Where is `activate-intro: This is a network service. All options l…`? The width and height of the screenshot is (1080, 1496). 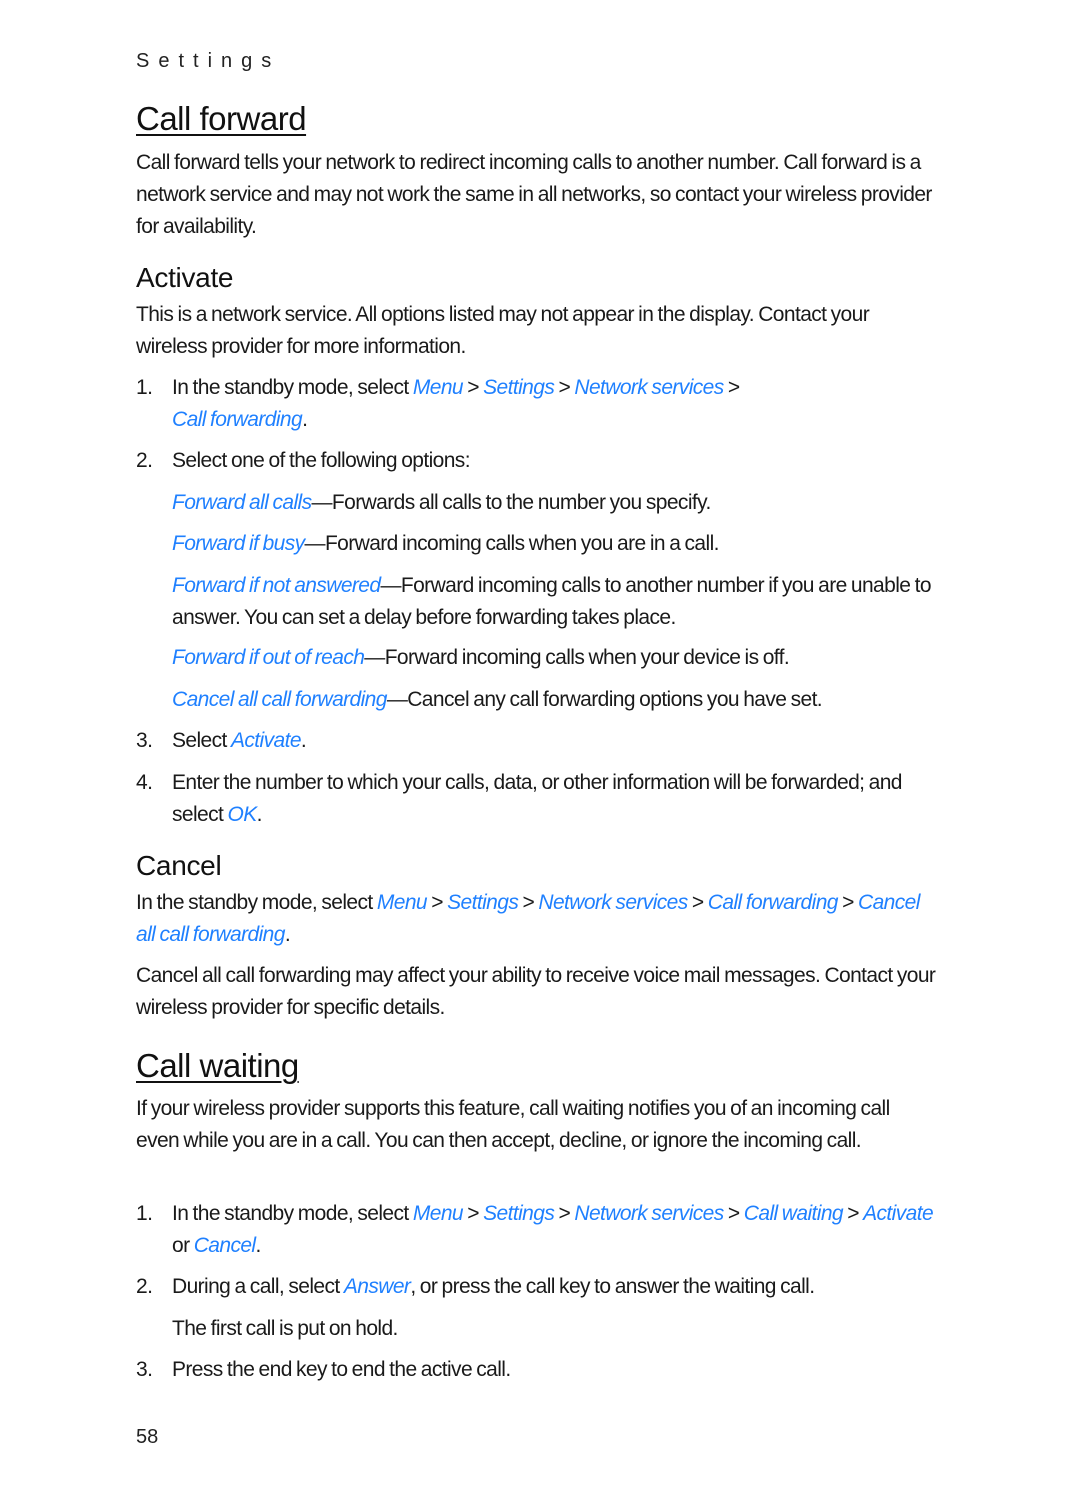 activate-intro: This is a network service. All options l… is located at coordinates (503, 330).